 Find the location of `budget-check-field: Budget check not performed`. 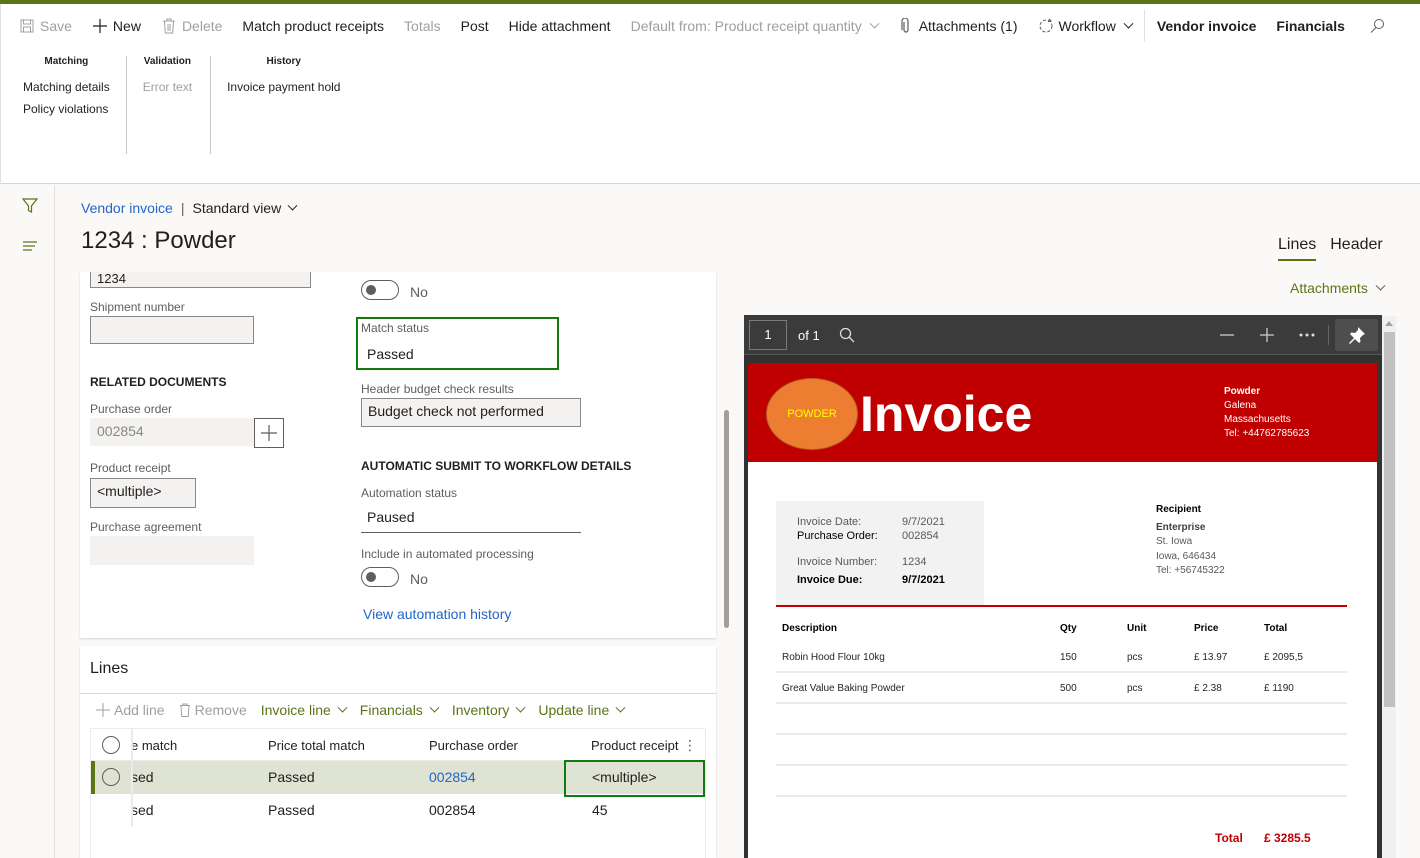

budget-check-field: Budget check not performed is located at coordinates (471, 412).